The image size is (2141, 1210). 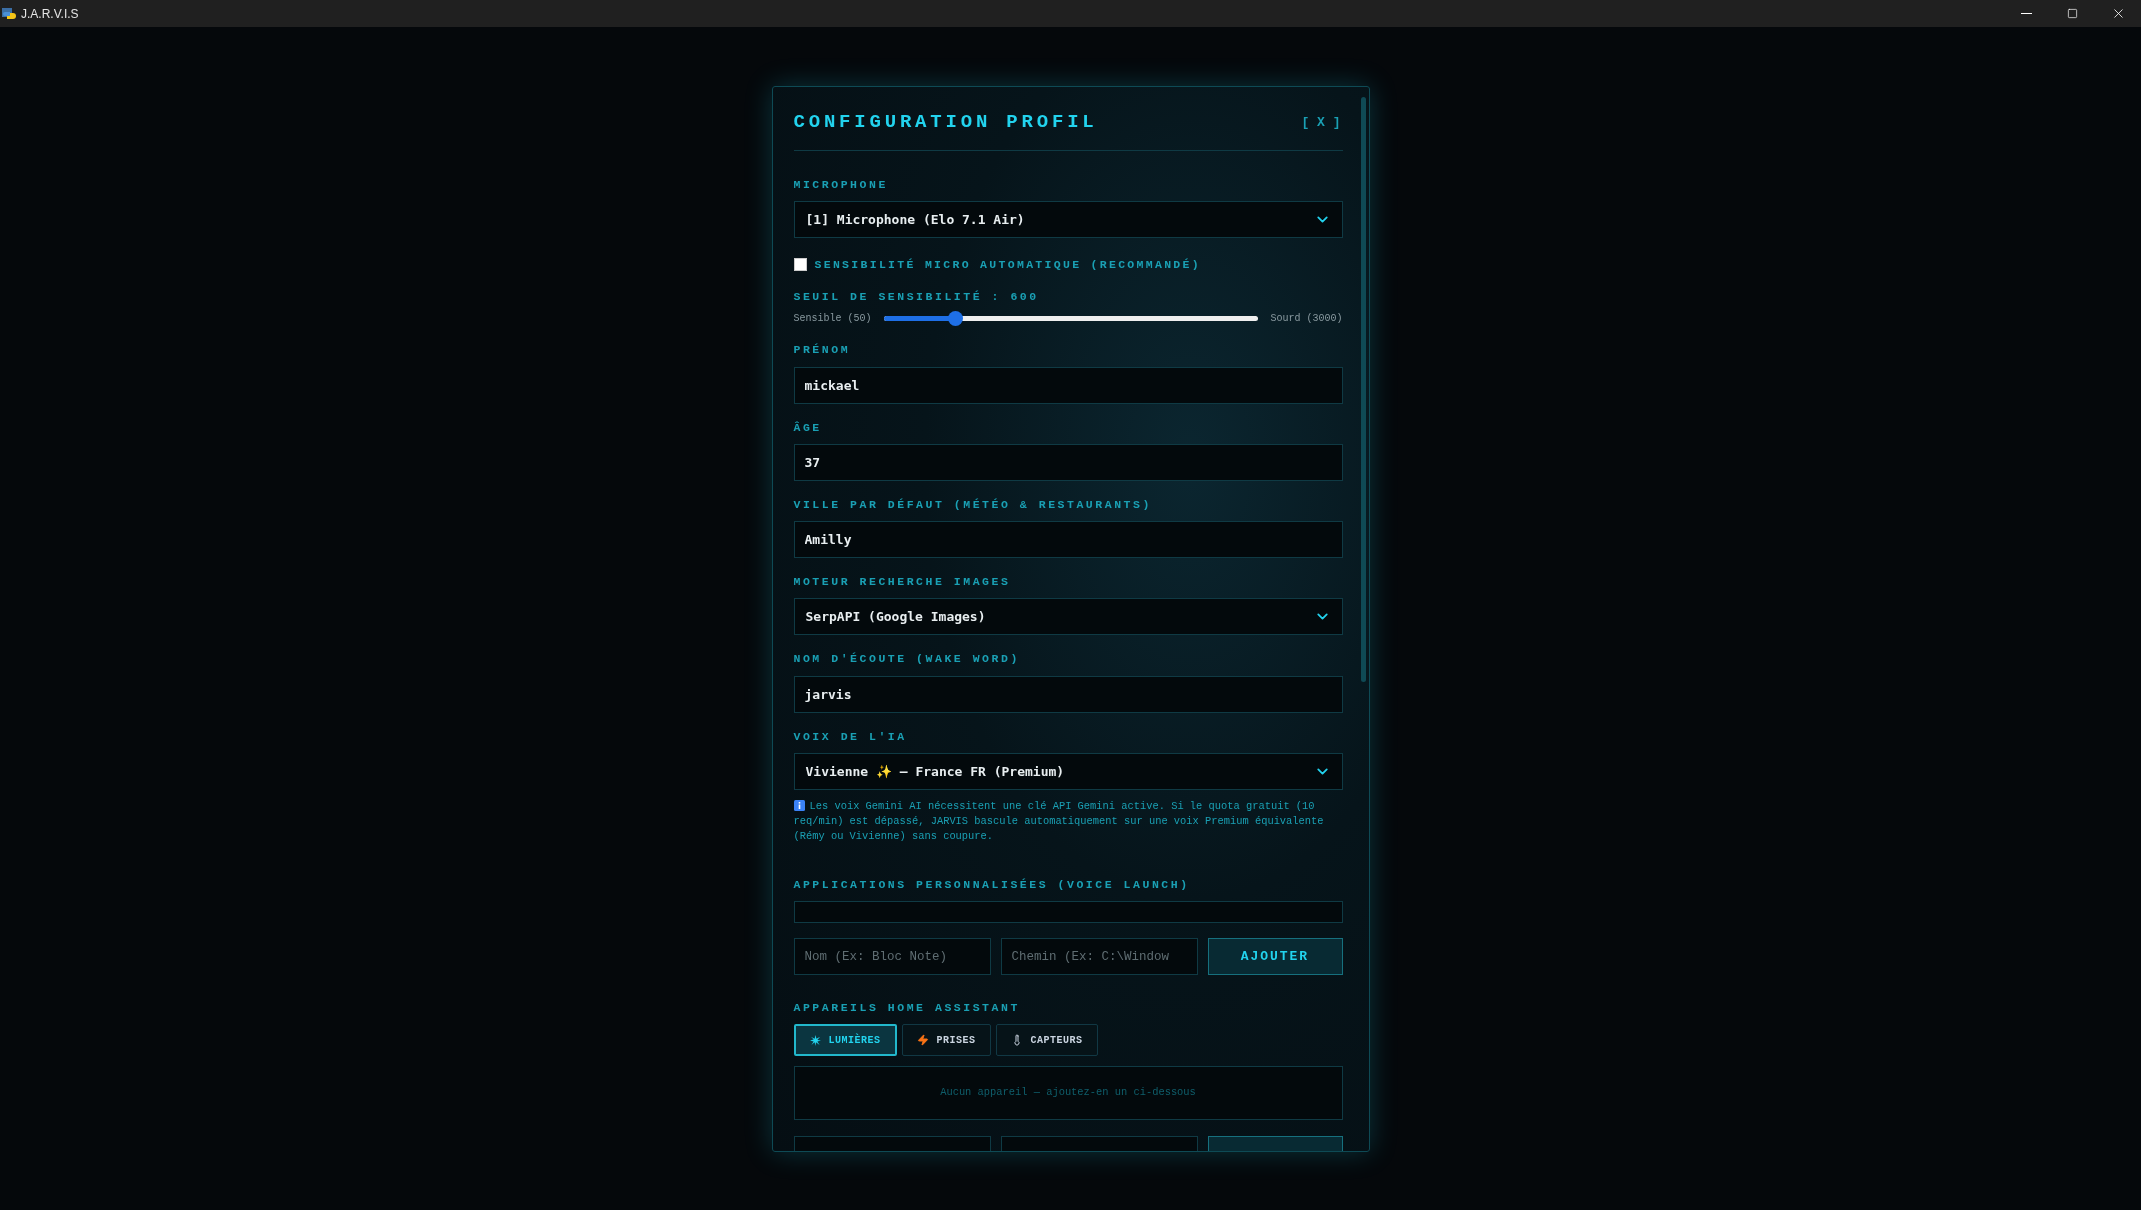 What do you see at coordinates (800, 264) in the screenshot?
I see `checkbox` at bounding box center [800, 264].